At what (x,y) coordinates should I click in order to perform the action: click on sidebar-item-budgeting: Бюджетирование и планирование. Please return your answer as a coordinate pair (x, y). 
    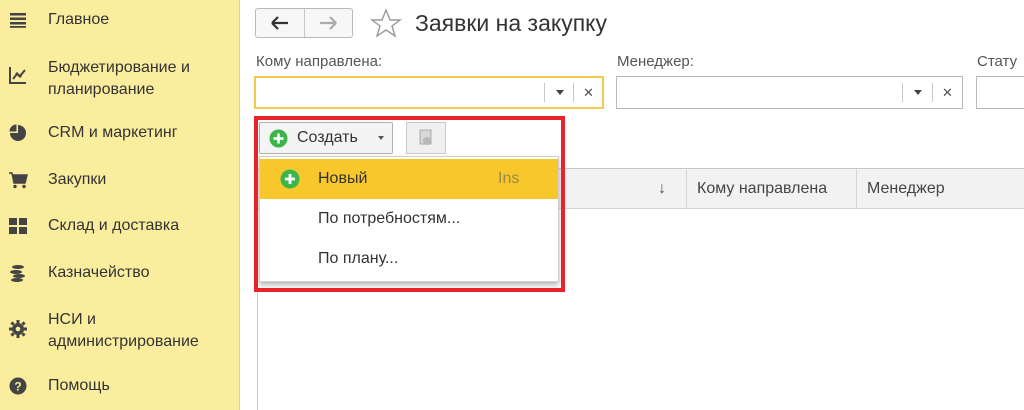
    Looking at the image, I should click on (120, 79).